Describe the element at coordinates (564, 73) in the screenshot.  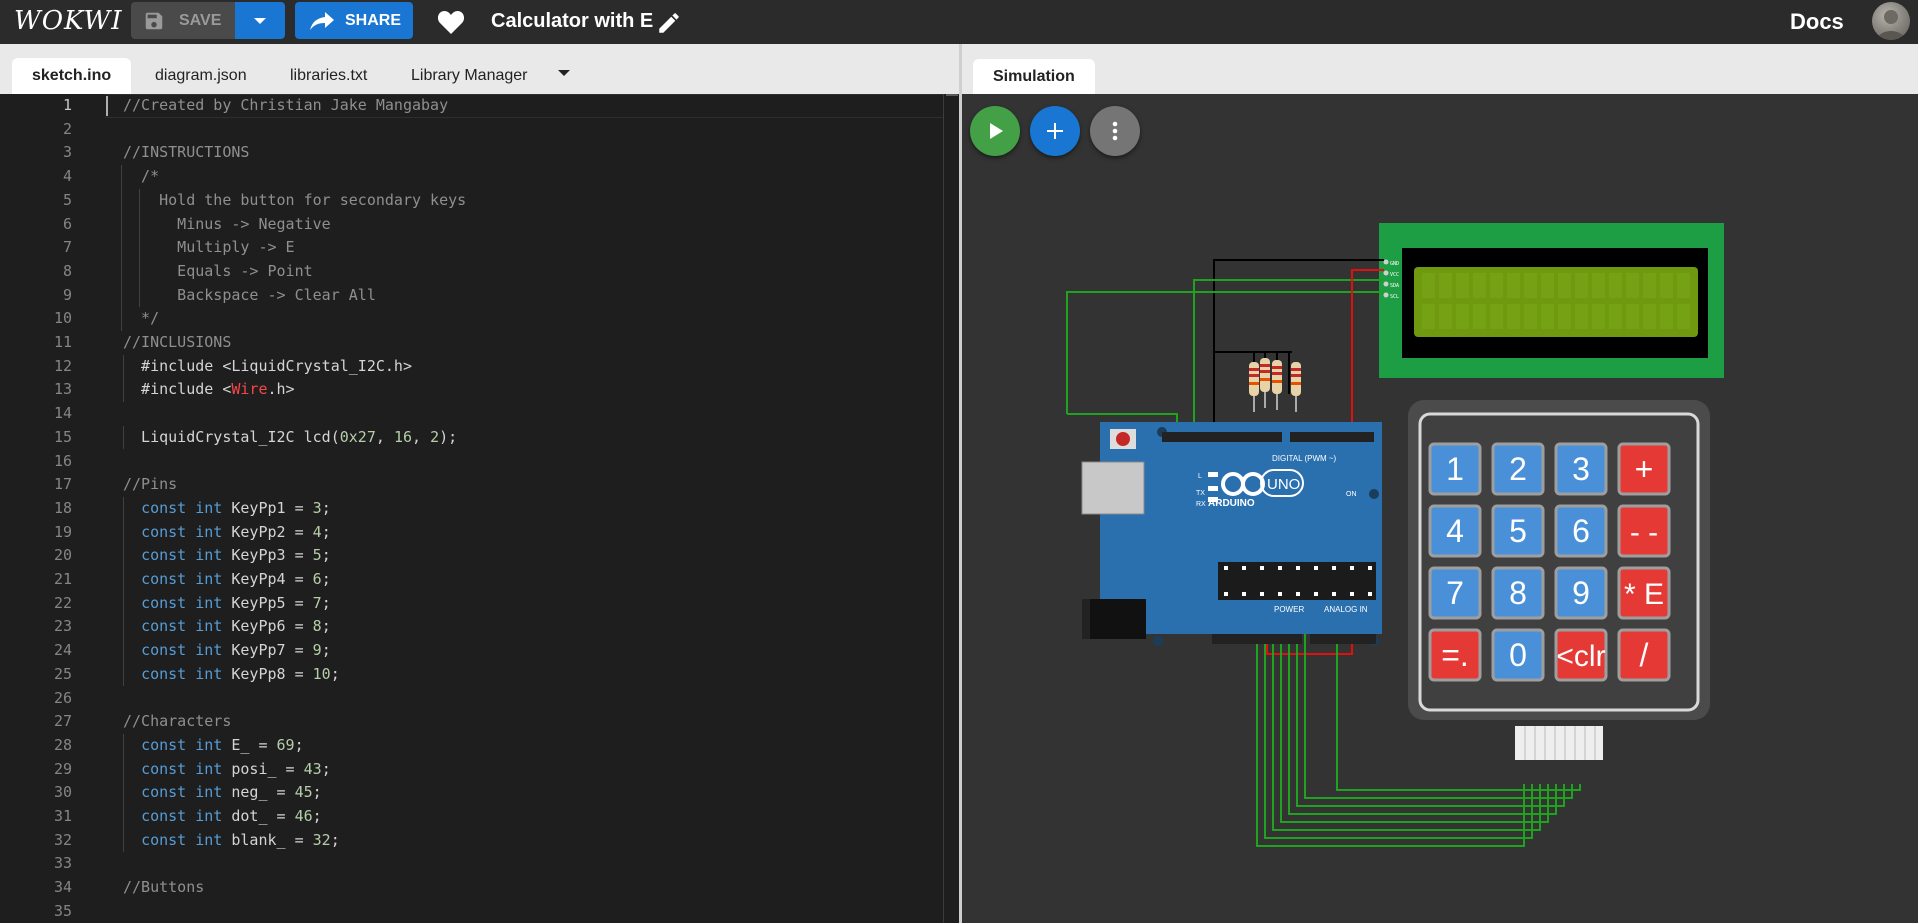
I see `tabs-menu-chevron-icon` at that location.